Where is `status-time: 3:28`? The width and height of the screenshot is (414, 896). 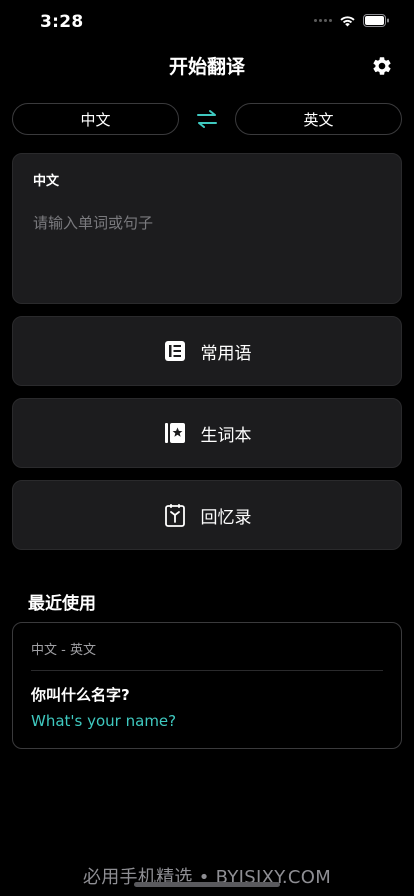
status-time: 3:28 is located at coordinates (62, 22).